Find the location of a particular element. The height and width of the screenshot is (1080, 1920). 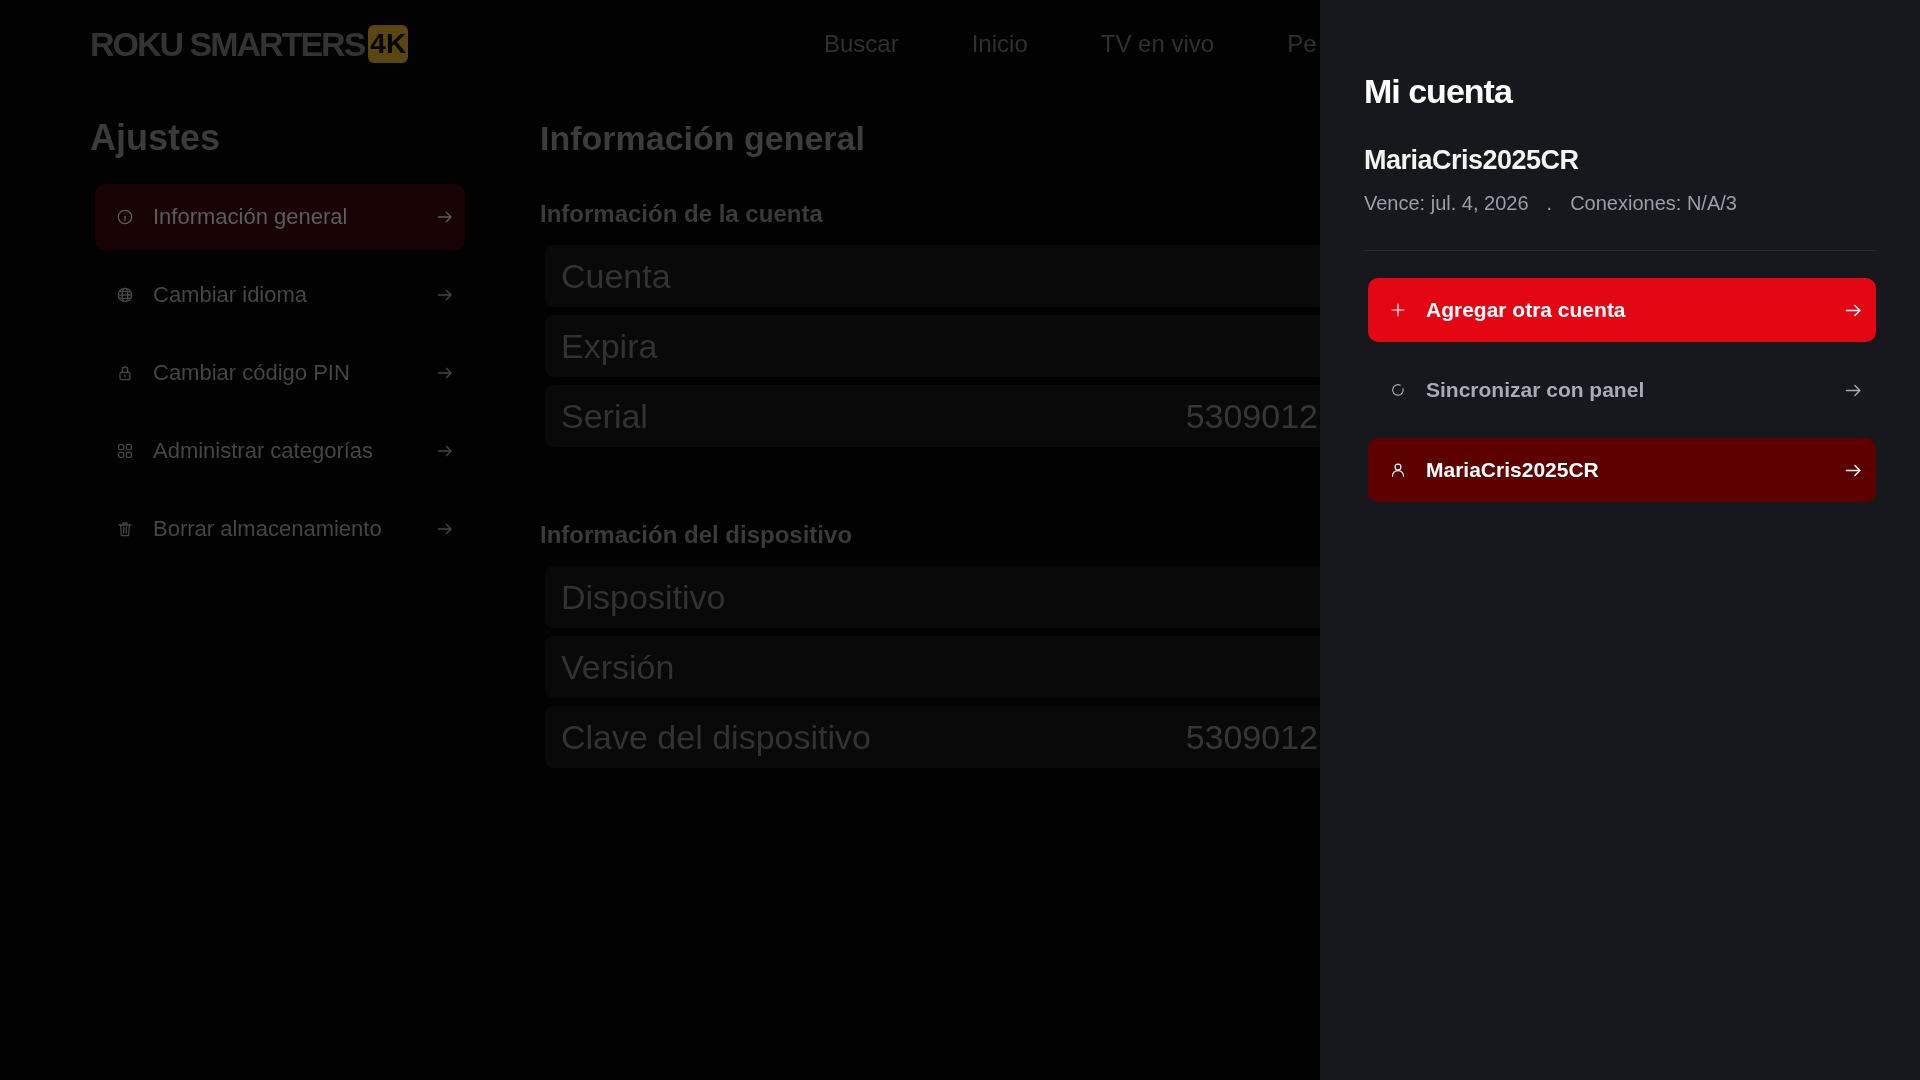

logo-badge: 4K is located at coordinates (388, 44).